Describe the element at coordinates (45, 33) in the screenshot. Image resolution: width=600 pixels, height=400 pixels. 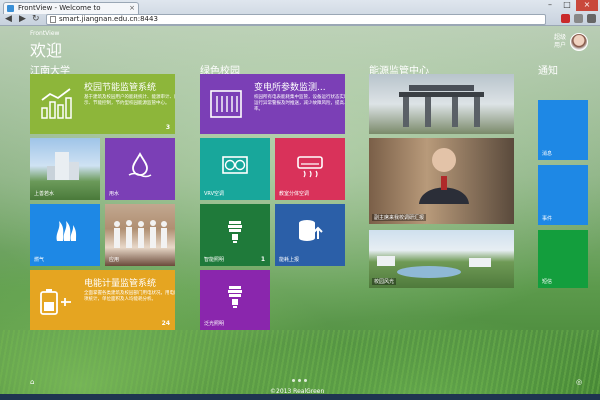
I see `brand-label: FrontView` at that location.